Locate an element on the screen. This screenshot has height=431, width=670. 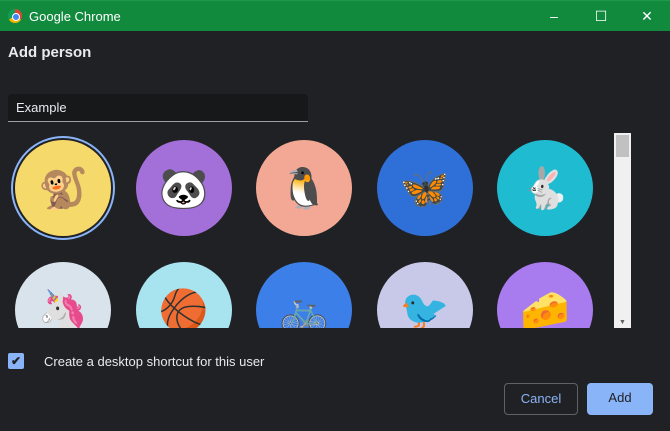
rabbit-icon: 🐇 is located at coordinates (545, 188).